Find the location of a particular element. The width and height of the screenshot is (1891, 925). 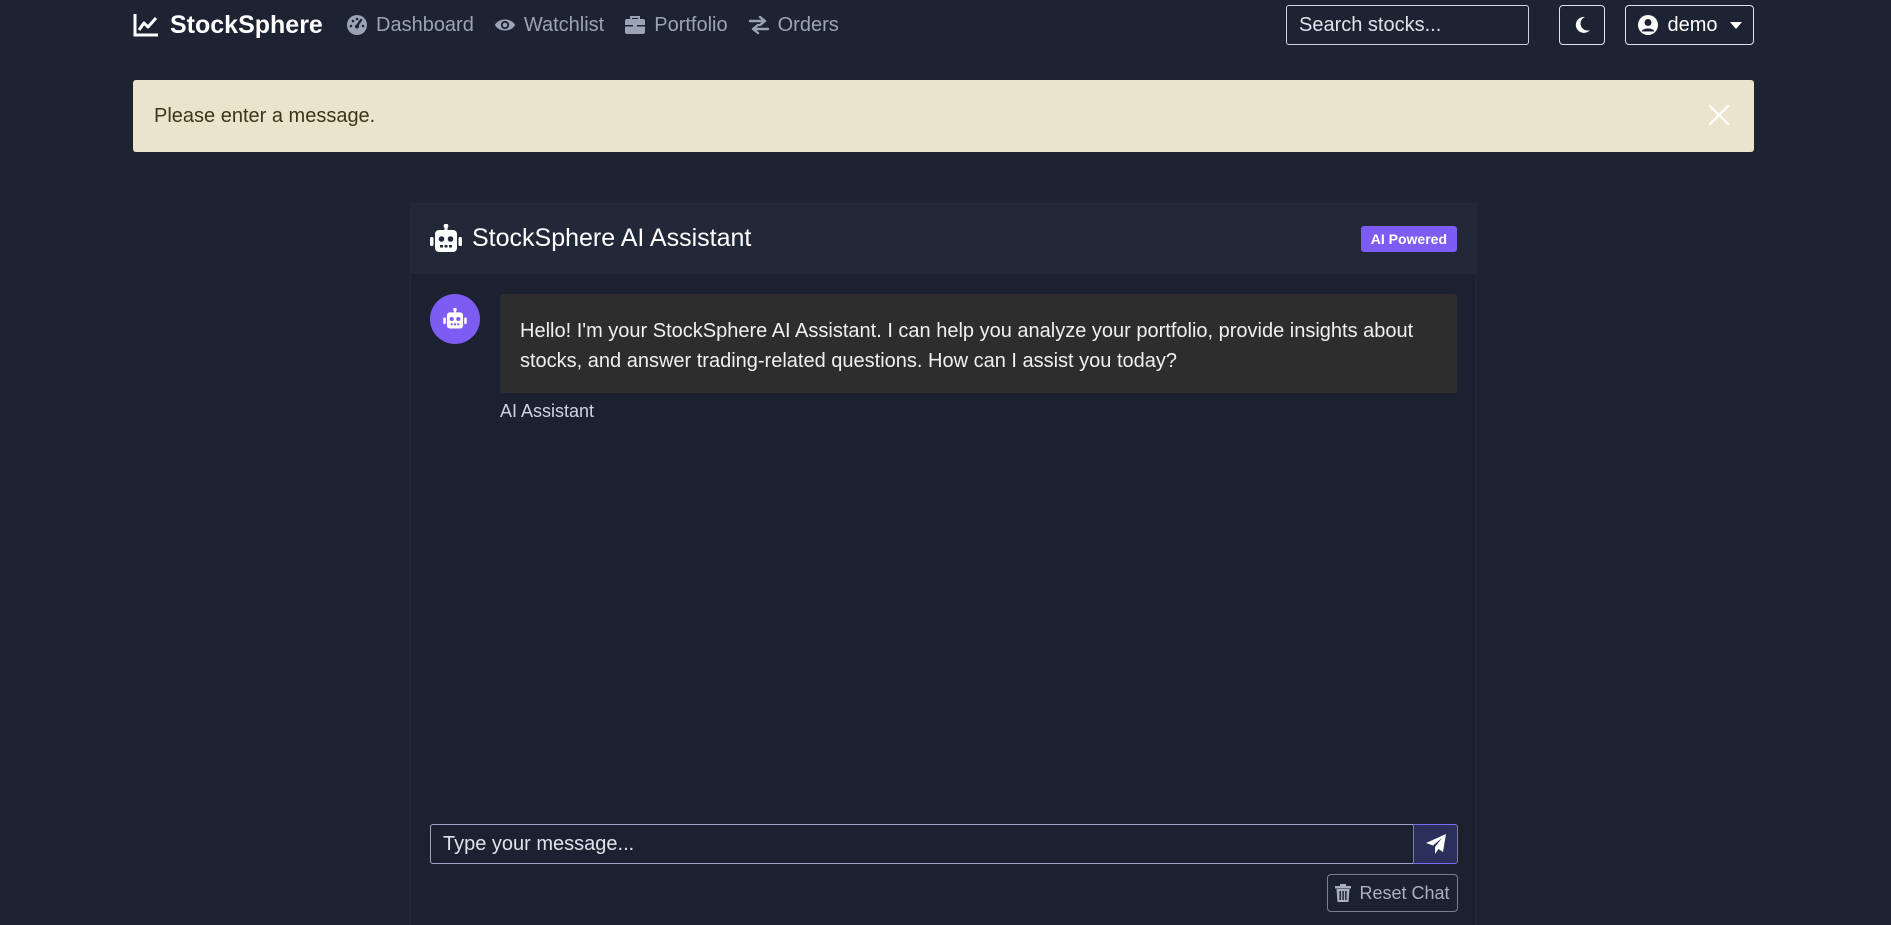

eye-icon is located at coordinates (504, 25).